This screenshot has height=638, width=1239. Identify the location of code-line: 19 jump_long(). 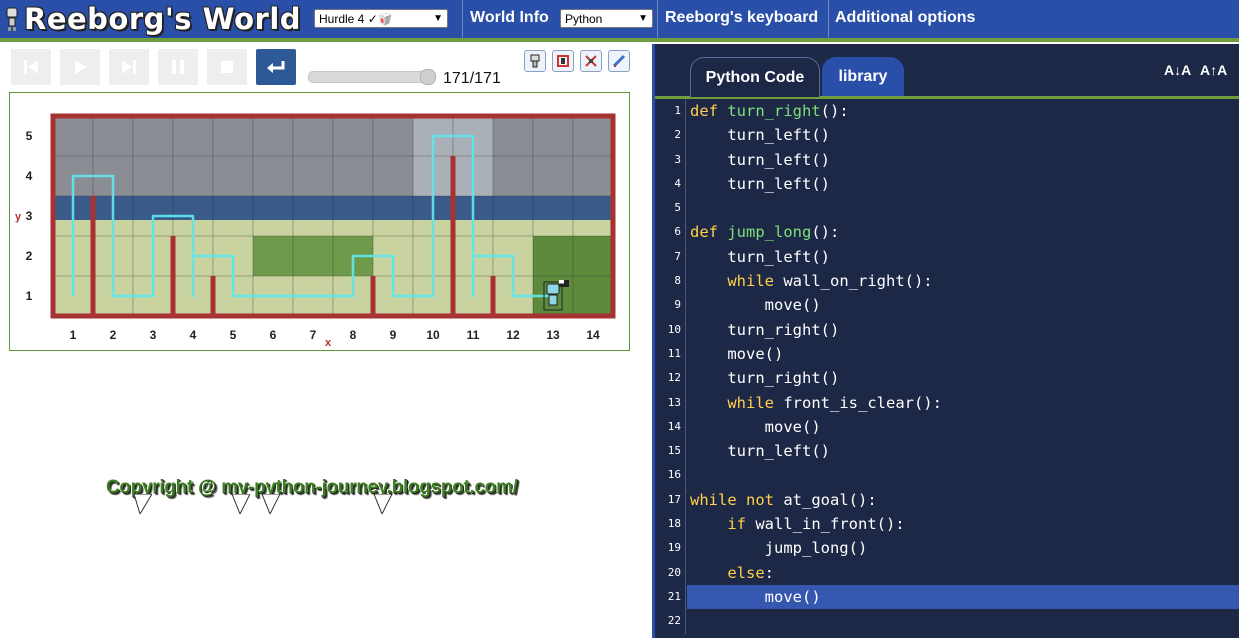
(947, 548).